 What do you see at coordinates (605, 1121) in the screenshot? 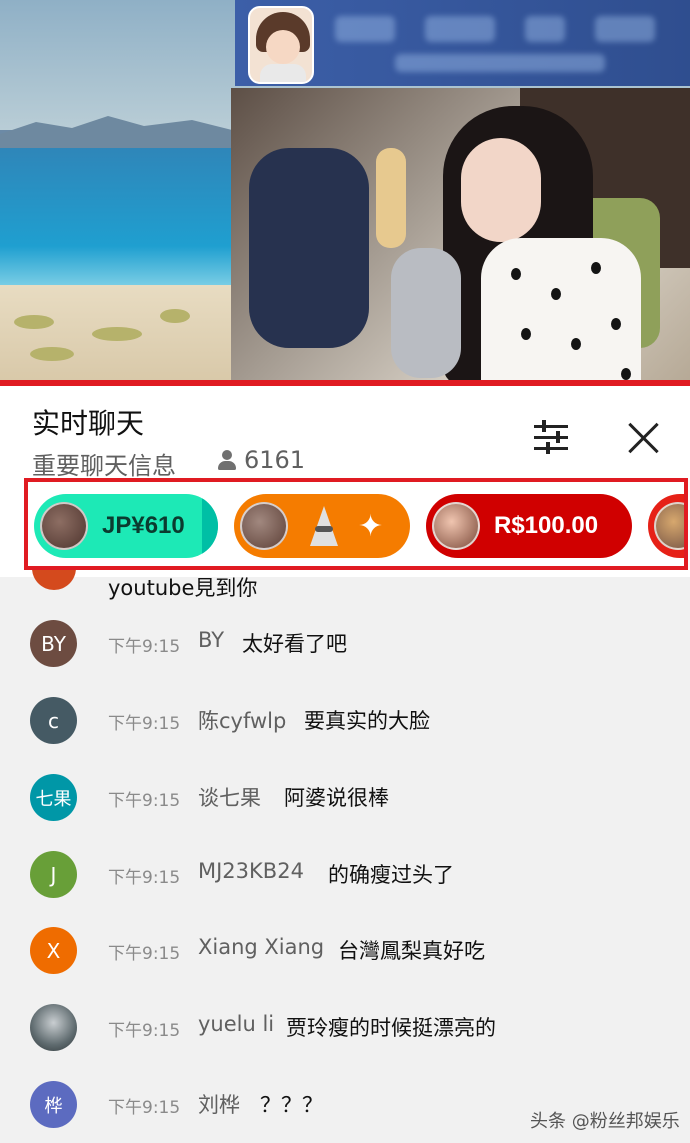
I see `watermark: 头条 @粉丝邦娱乐` at bounding box center [605, 1121].